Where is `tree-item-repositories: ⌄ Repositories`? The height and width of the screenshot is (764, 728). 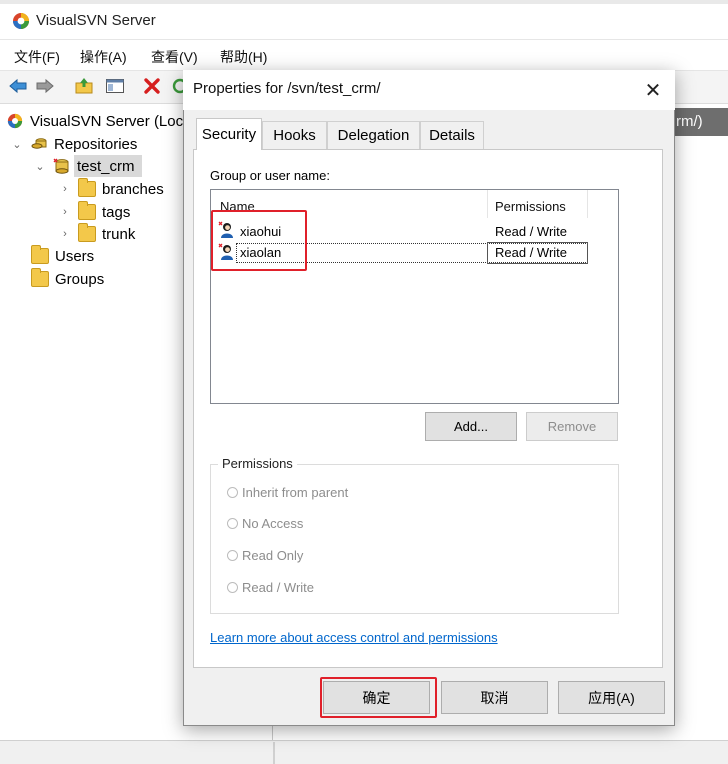 tree-item-repositories: ⌄ Repositories is located at coordinates (73, 144).